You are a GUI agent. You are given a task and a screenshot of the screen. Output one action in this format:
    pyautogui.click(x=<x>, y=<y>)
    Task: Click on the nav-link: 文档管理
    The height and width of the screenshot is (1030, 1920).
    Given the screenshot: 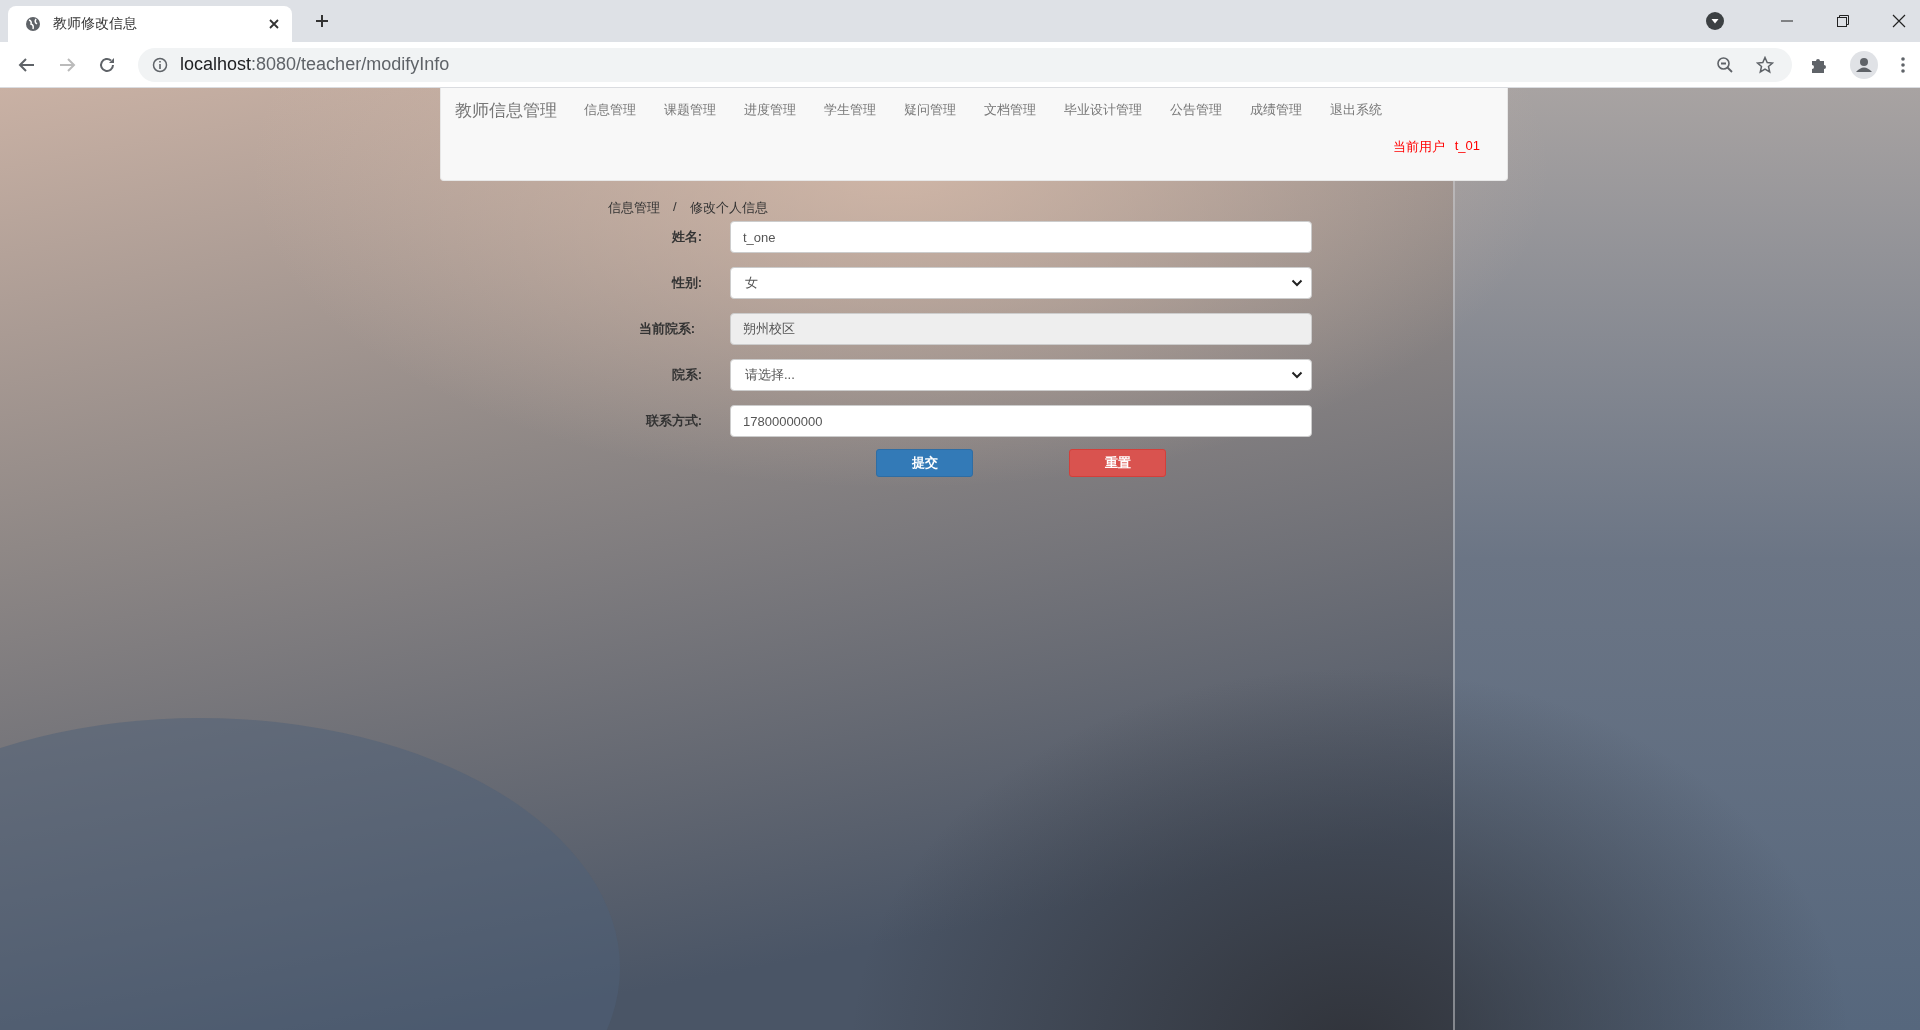 What is the action you would take?
    pyautogui.click(x=1010, y=110)
    